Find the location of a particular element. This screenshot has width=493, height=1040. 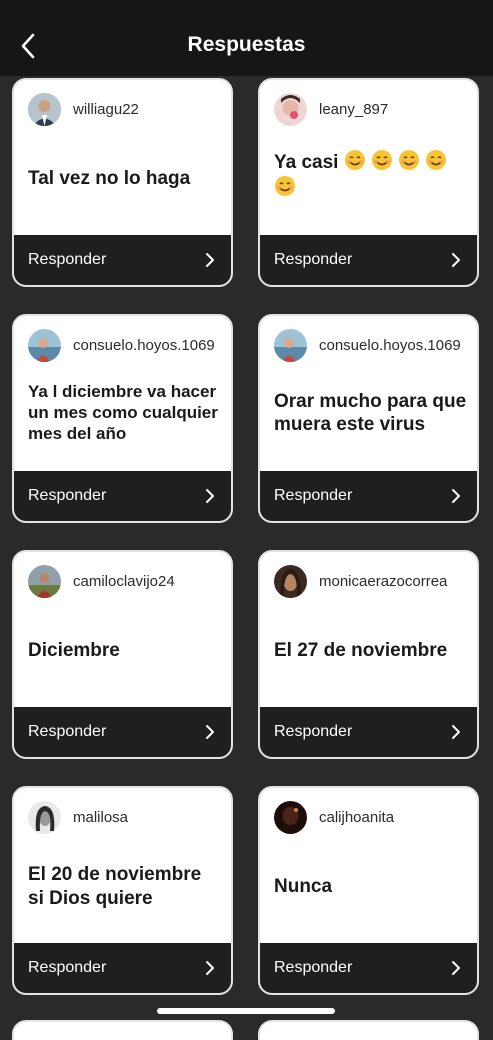

top-bar: Respuestas is located at coordinates (246, 38).